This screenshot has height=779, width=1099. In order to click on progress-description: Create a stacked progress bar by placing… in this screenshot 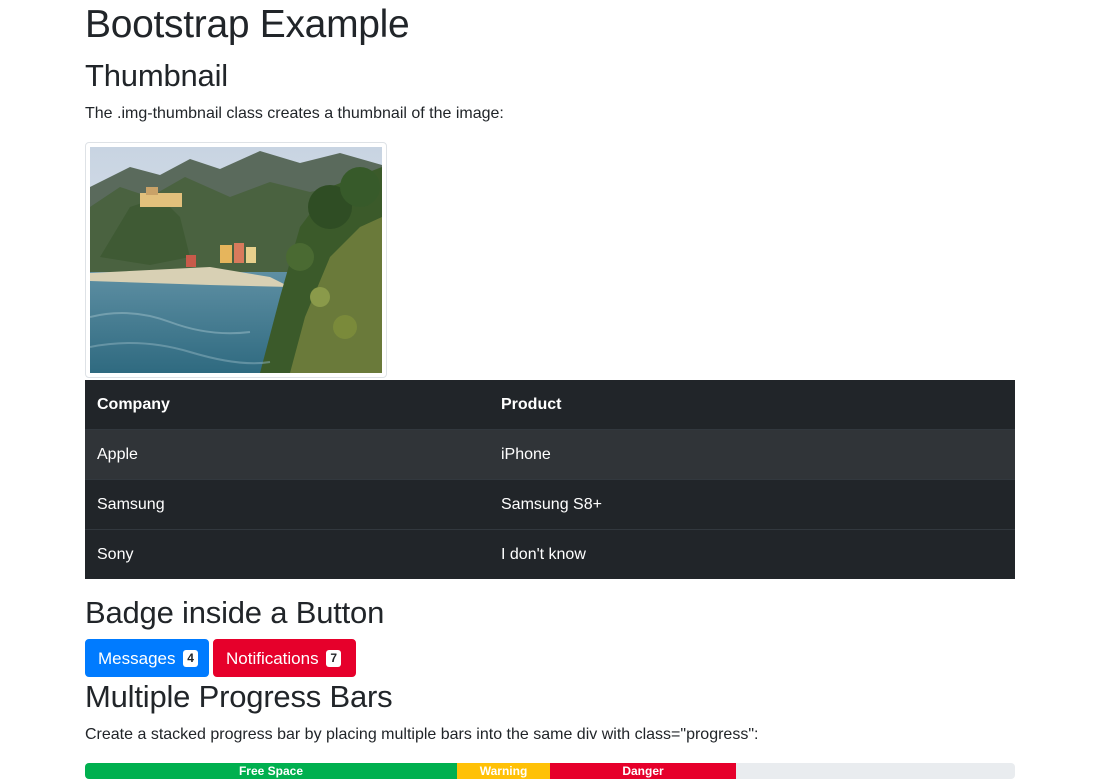, I will do `click(422, 734)`.